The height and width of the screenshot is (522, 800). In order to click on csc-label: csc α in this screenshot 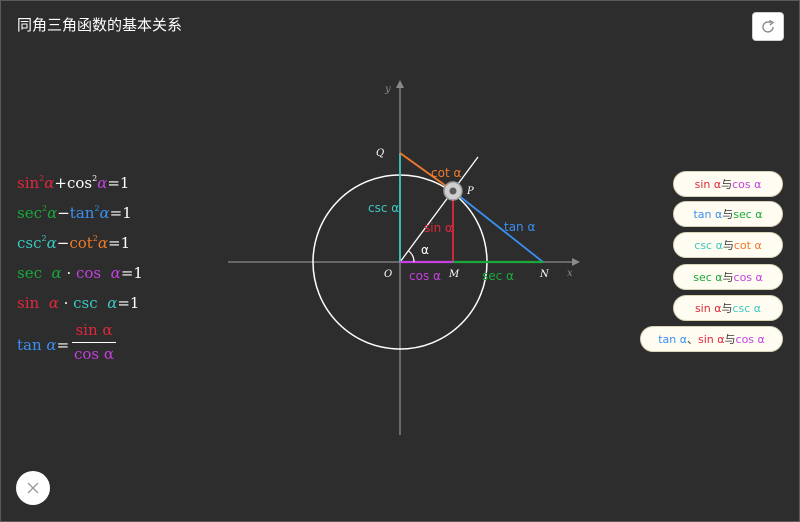, I will do `click(383, 208)`.